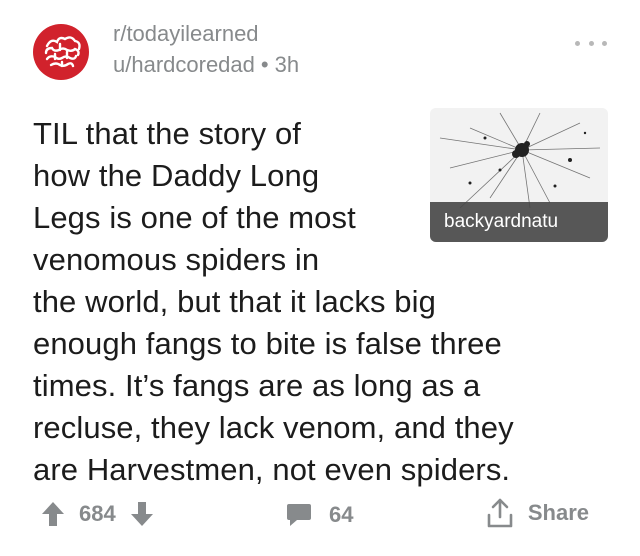 Image resolution: width=640 pixels, height=556 pixels. I want to click on title-line: enough fangs to bite is false three, so click(267, 343).